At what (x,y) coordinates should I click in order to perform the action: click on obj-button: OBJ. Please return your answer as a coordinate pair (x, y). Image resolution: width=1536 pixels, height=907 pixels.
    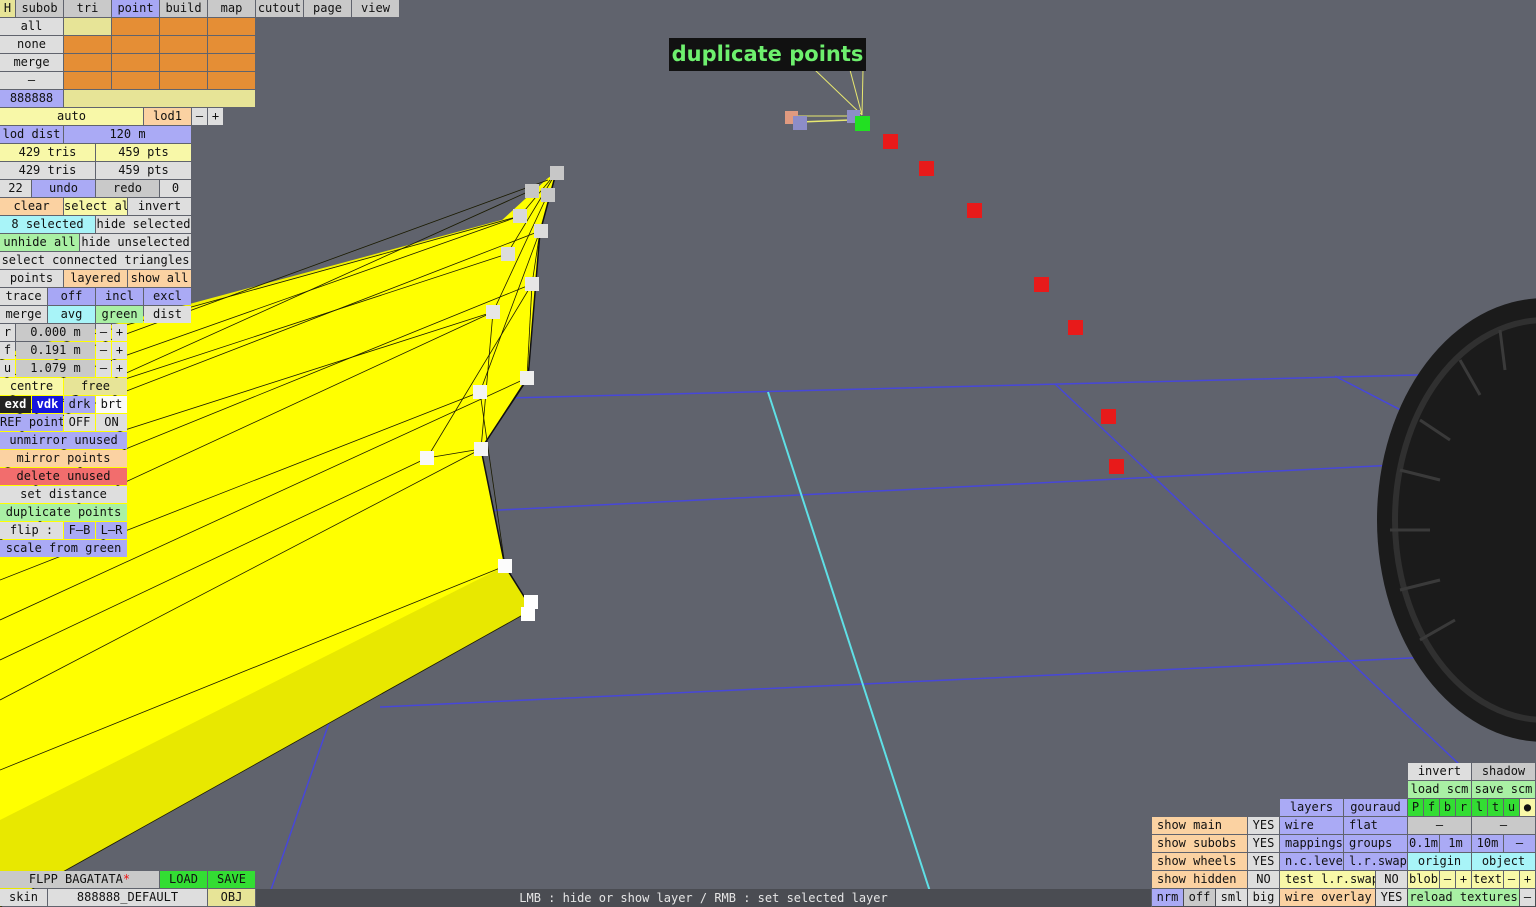
    Looking at the image, I should click on (231, 897).